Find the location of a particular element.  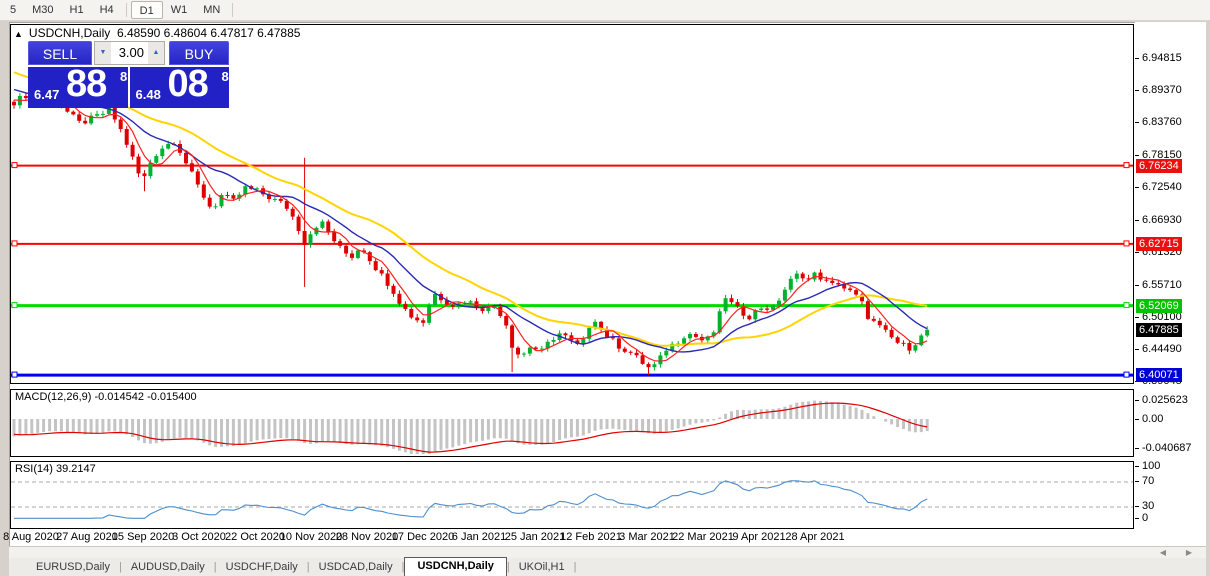

price-axis-label: 6.55710 is located at coordinates (1162, 284).